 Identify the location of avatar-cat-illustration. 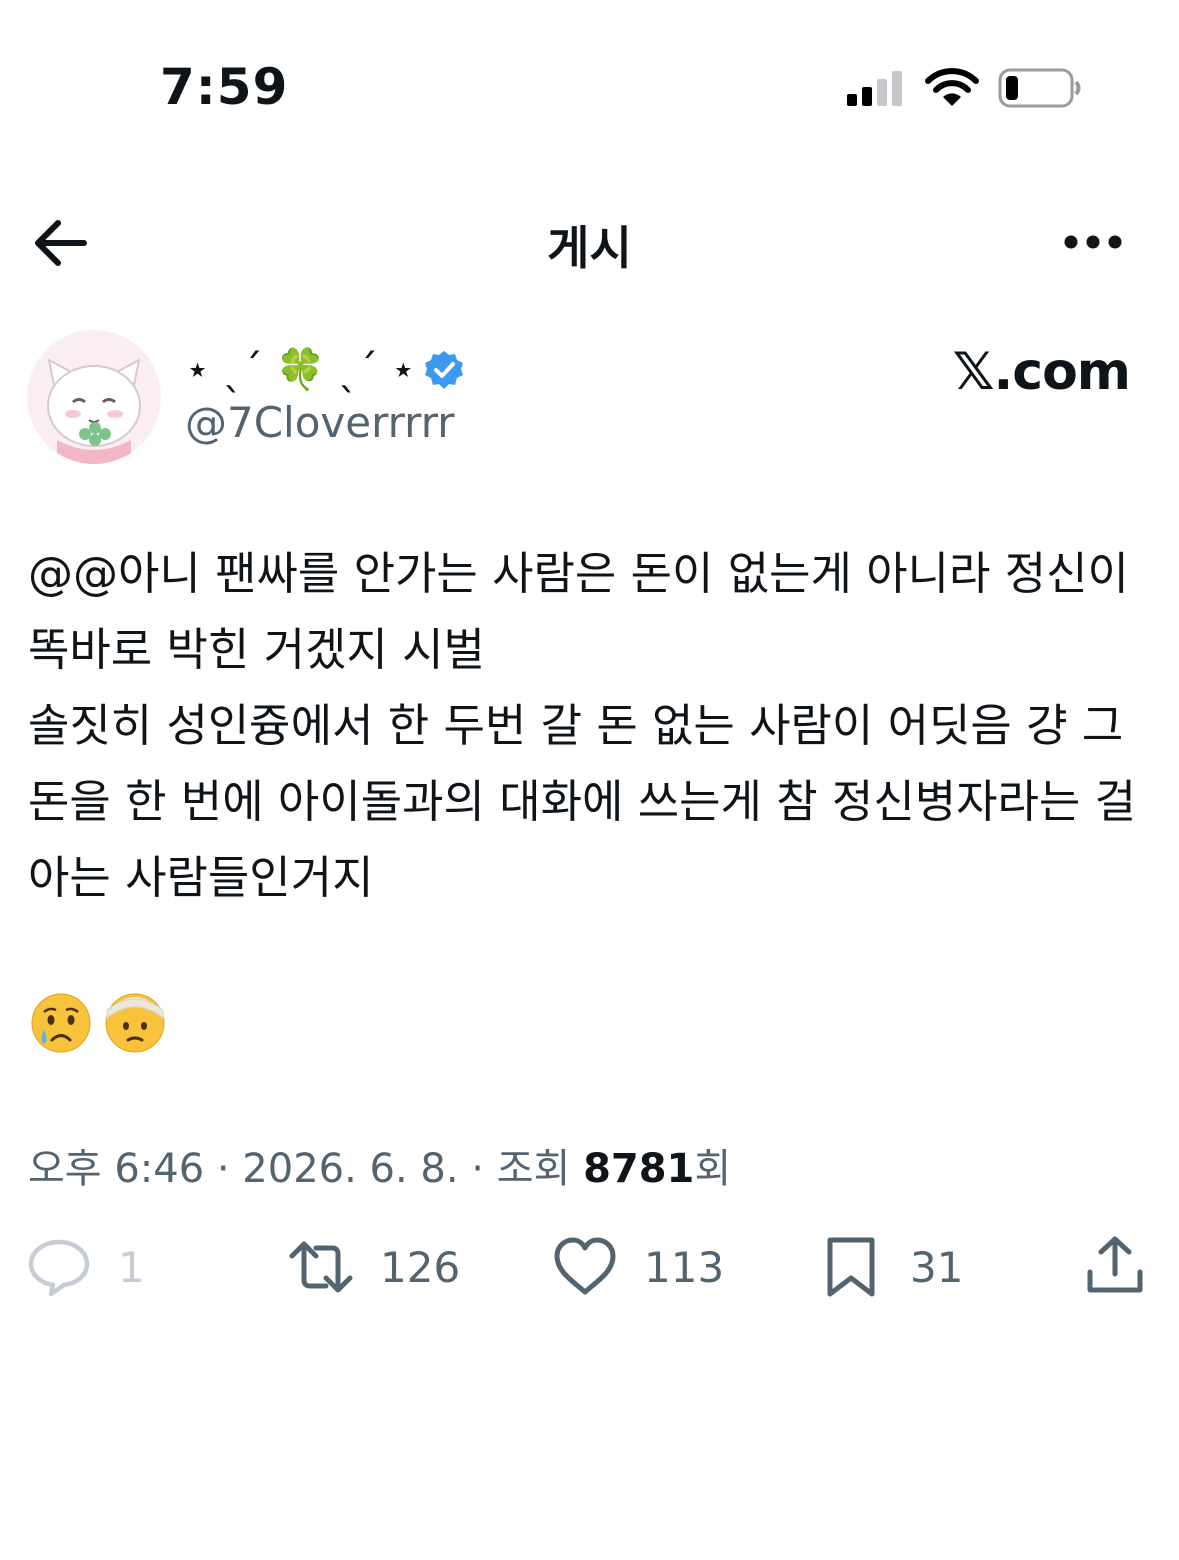
(94, 397).